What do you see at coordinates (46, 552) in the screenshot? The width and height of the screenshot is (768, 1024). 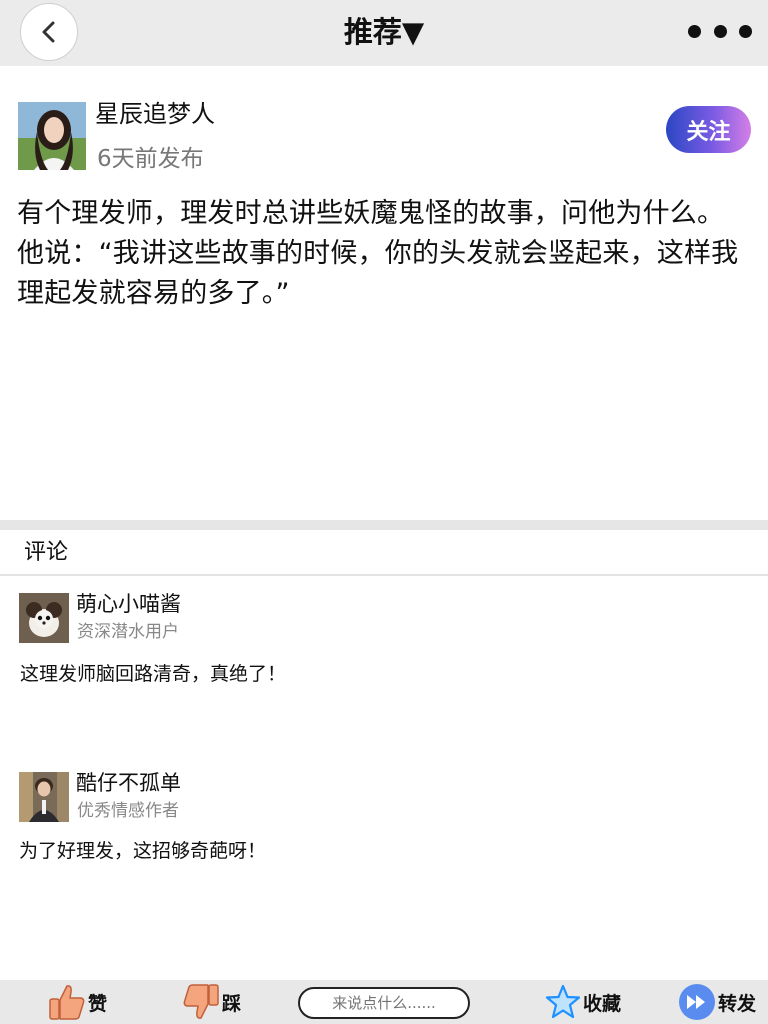 I see `comments-title: 评论` at bounding box center [46, 552].